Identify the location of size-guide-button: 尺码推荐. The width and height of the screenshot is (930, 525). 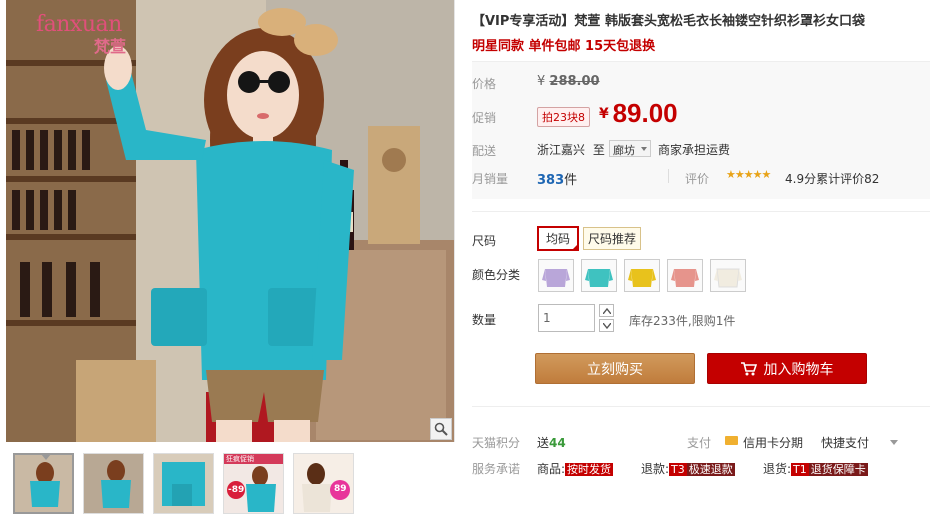
(612, 238).